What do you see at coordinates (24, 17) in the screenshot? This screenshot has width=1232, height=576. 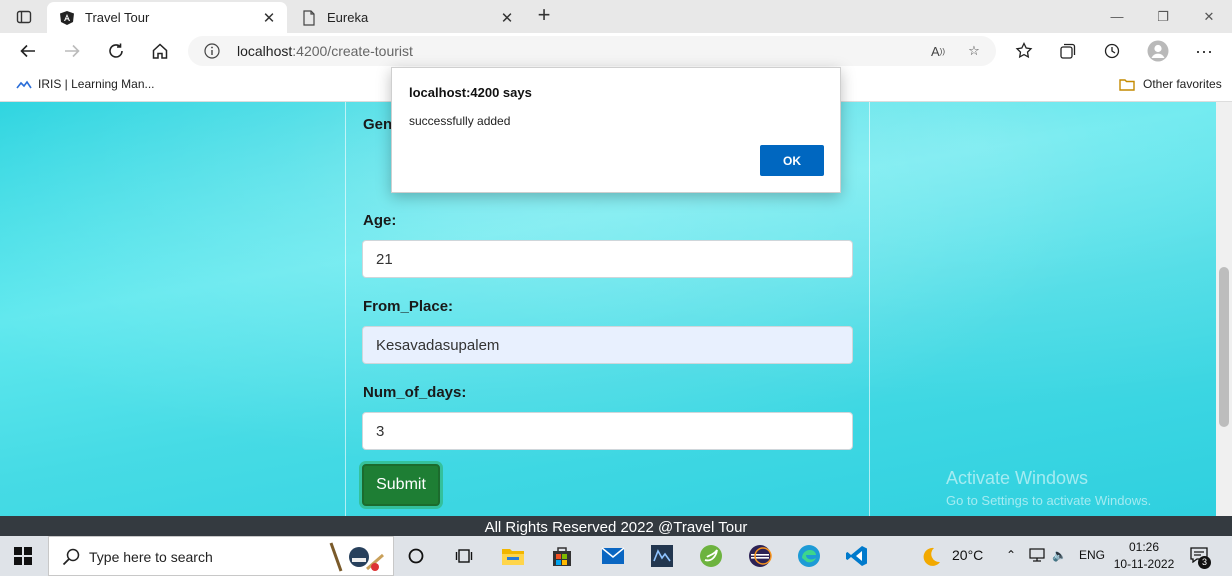 I see `tab-actions-icon` at bounding box center [24, 17].